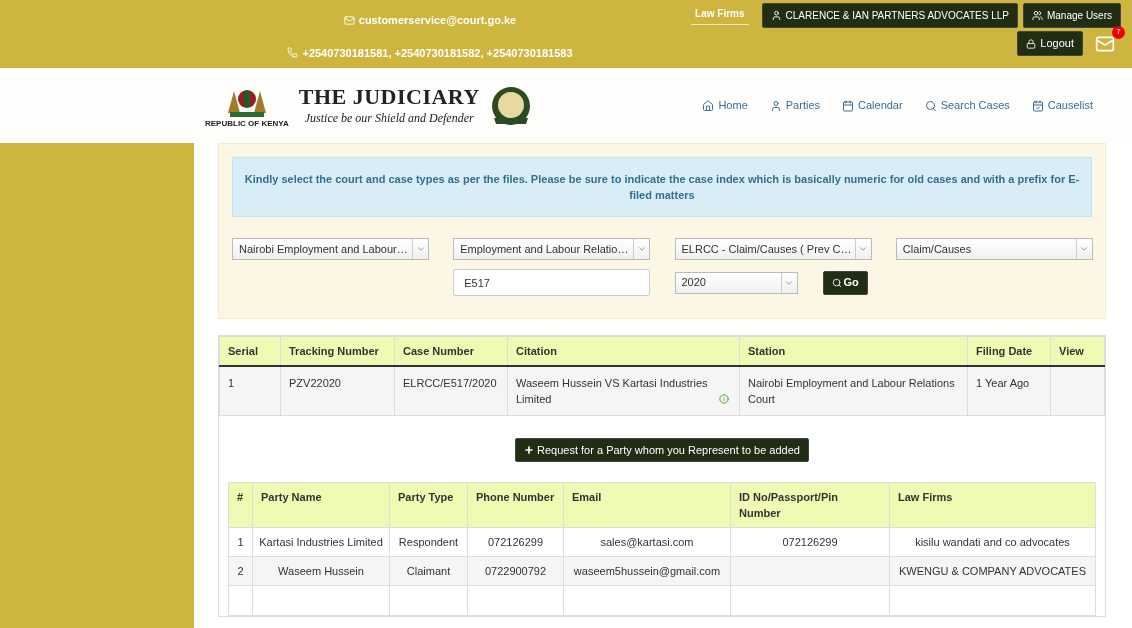 This screenshot has width=1132, height=628. Describe the element at coordinates (810, 505) in the screenshot. I see `column-header: ID No/Passport/Pin Number` at that location.